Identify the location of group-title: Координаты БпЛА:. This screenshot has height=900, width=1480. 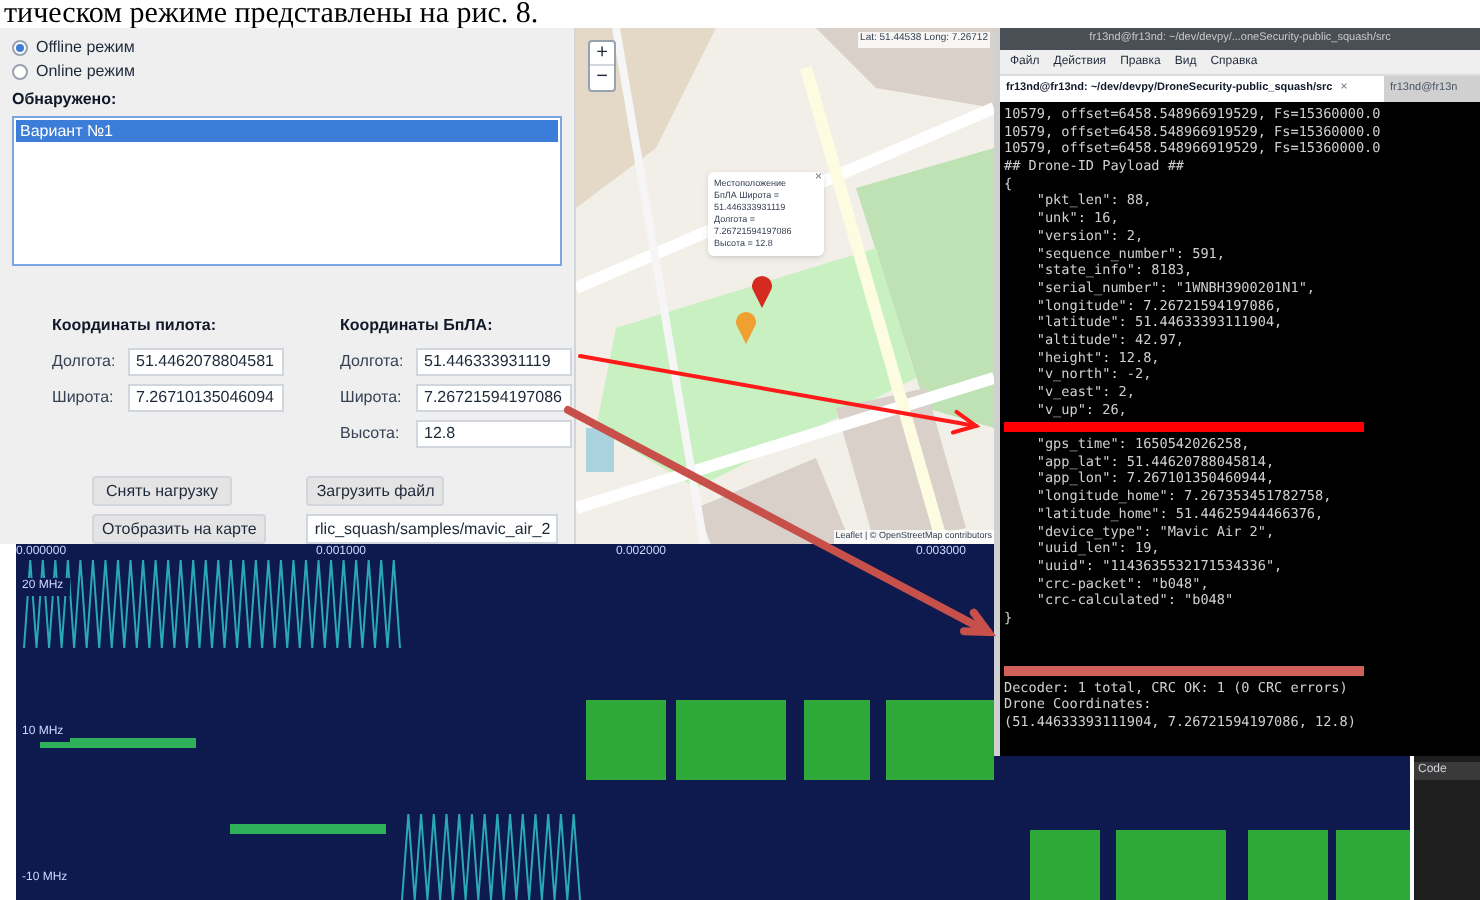
(417, 326).